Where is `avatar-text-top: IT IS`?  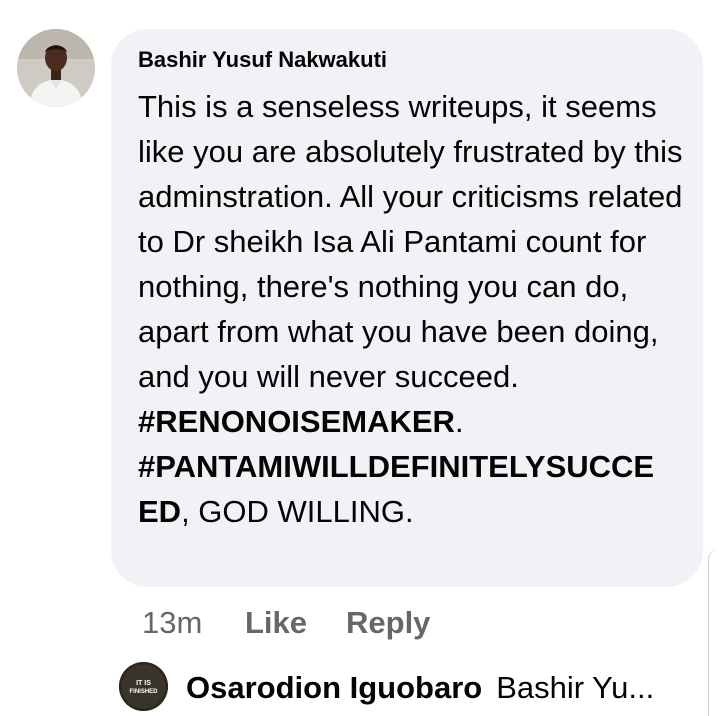
avatar-text-top: IT IS is located at coordinates (143, 683).